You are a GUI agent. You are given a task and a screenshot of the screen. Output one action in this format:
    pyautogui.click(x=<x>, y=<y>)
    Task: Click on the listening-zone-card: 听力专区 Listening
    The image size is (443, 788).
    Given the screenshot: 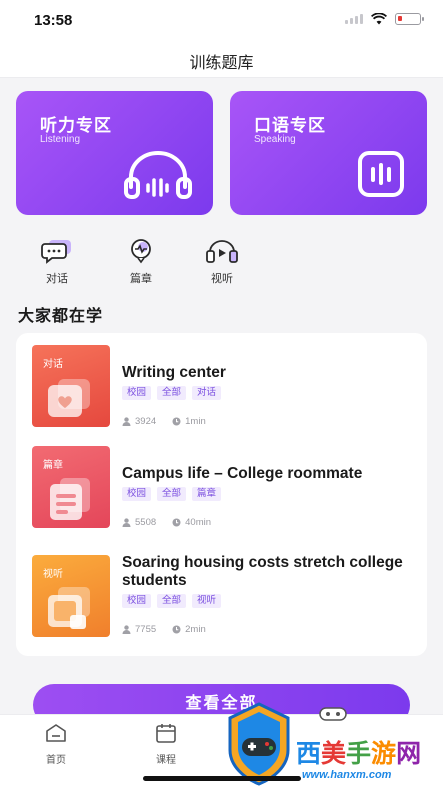 What is the action you would take?
    pyautogui.click(x=114, y=153)
    